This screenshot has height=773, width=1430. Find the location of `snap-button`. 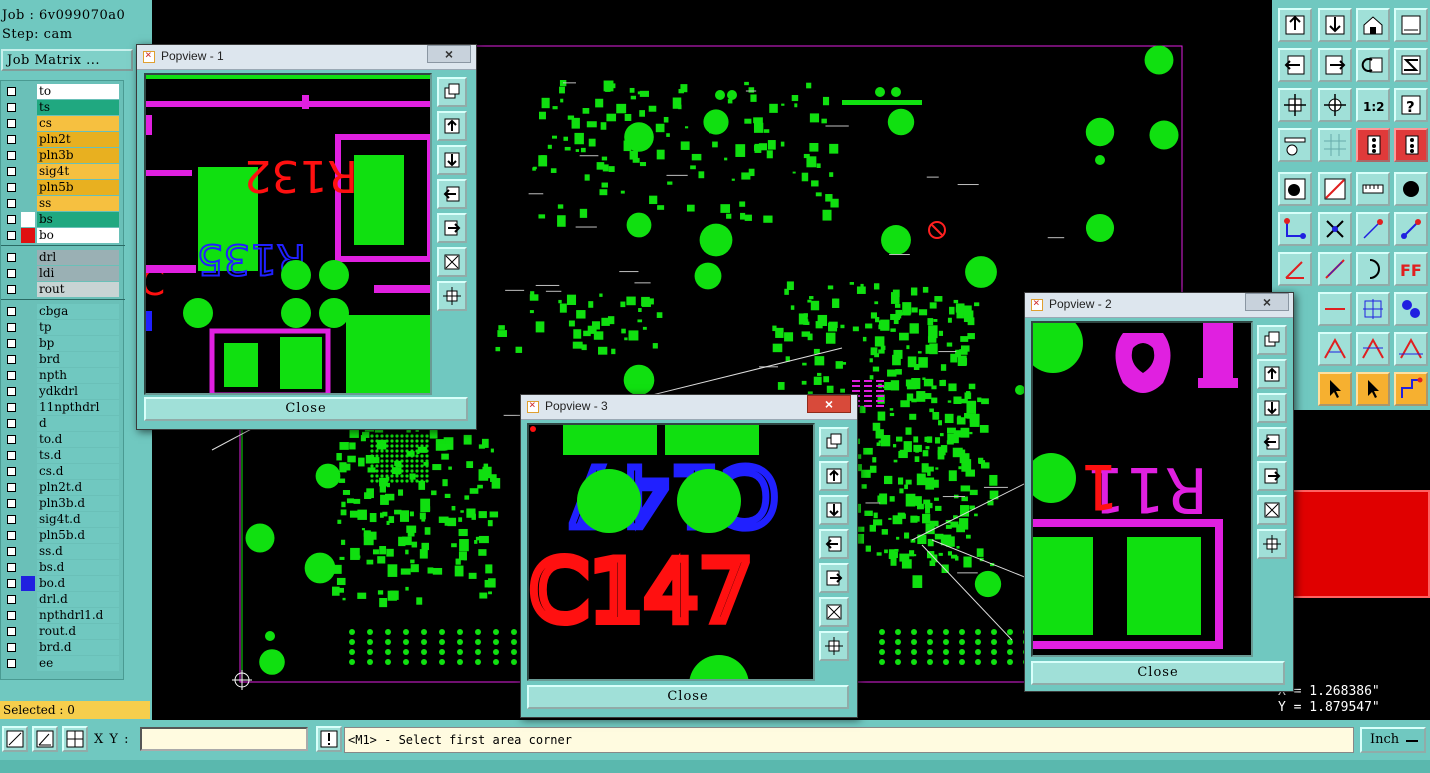

snap-button is located at coordinates (15, 739).